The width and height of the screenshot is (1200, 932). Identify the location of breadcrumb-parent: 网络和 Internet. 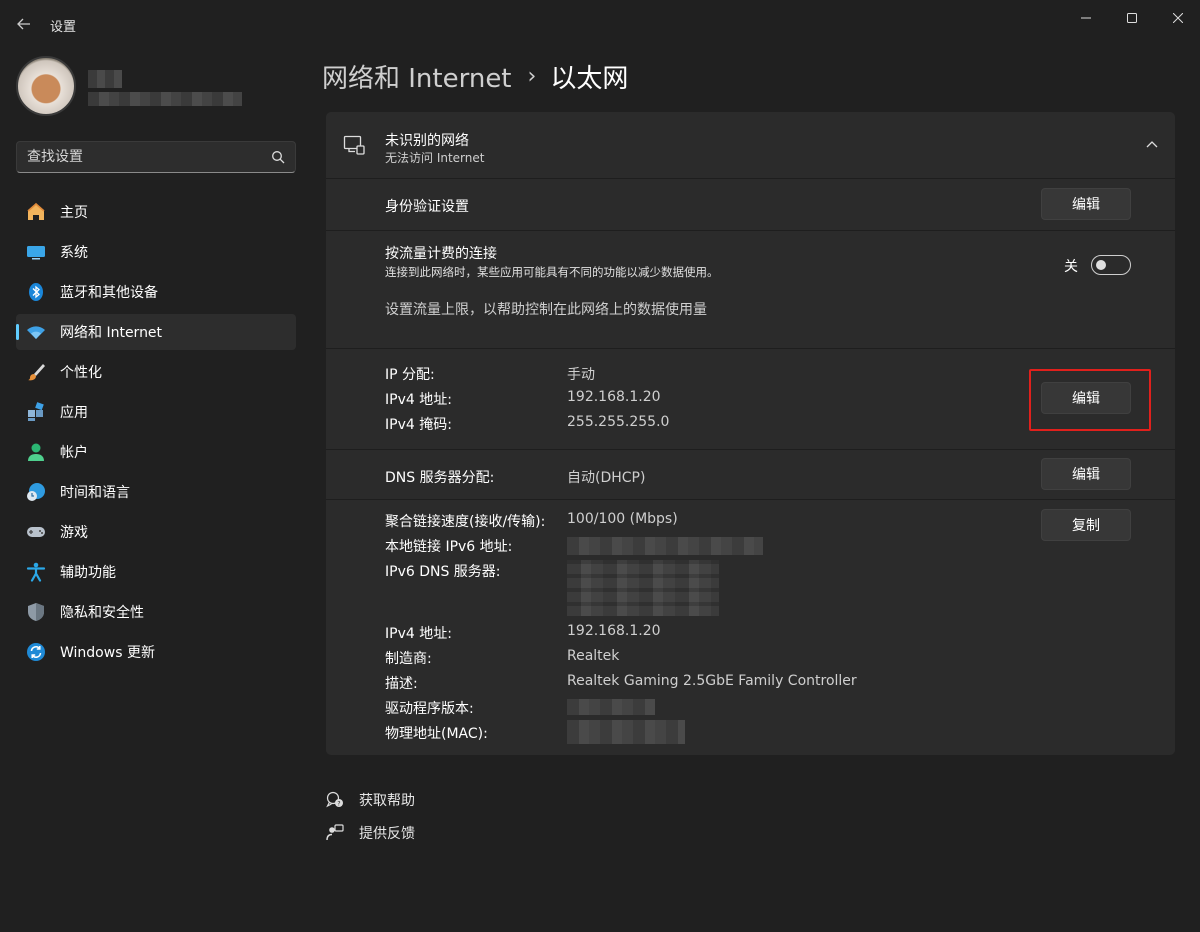
(417, 76).